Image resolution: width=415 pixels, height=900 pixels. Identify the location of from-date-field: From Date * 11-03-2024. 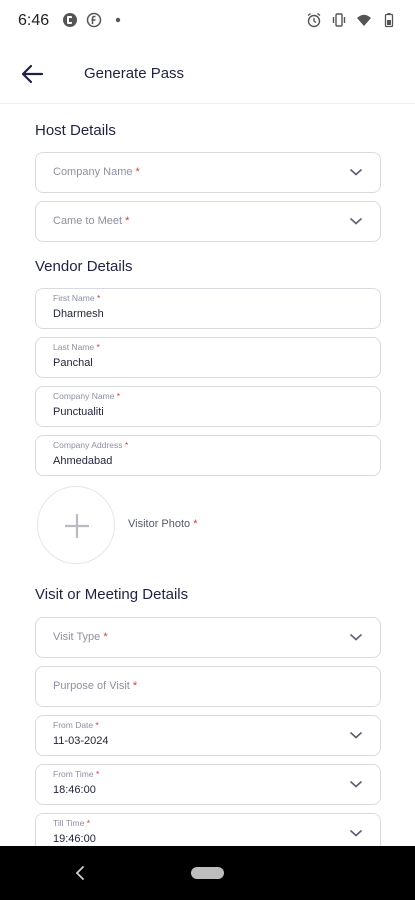
(208, 735).